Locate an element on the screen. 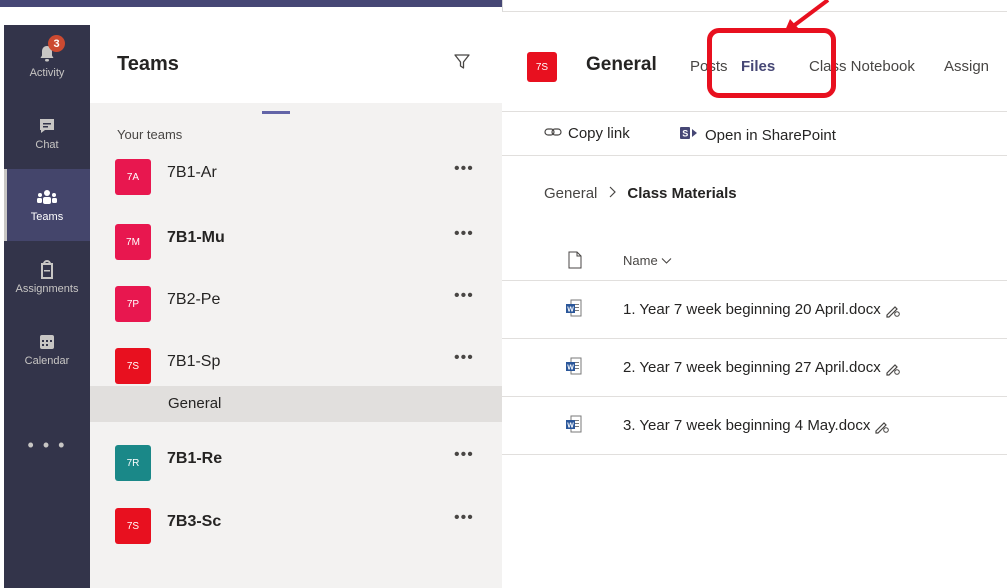 Image resolution: width=1007 pixels, height=588 pixels. channel-title: General is located at coordinates (621, 64).